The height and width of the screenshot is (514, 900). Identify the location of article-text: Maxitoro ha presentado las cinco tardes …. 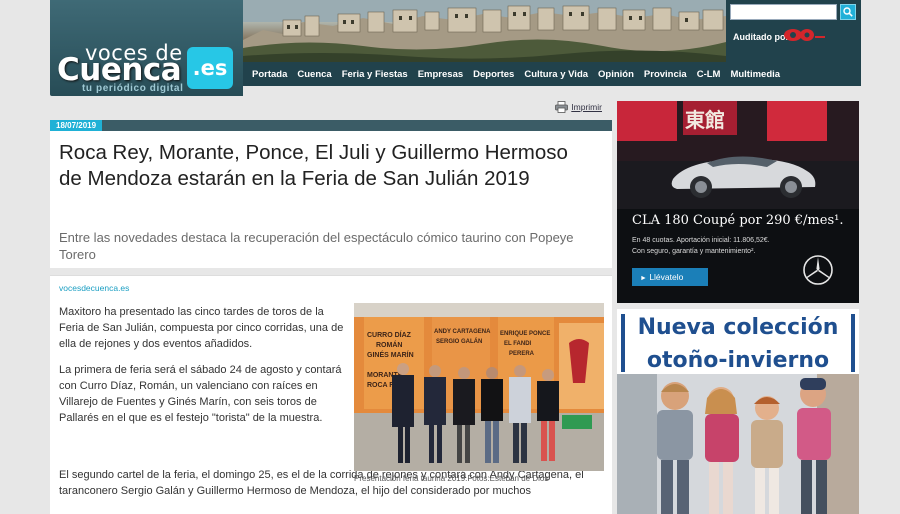
(202, 370).